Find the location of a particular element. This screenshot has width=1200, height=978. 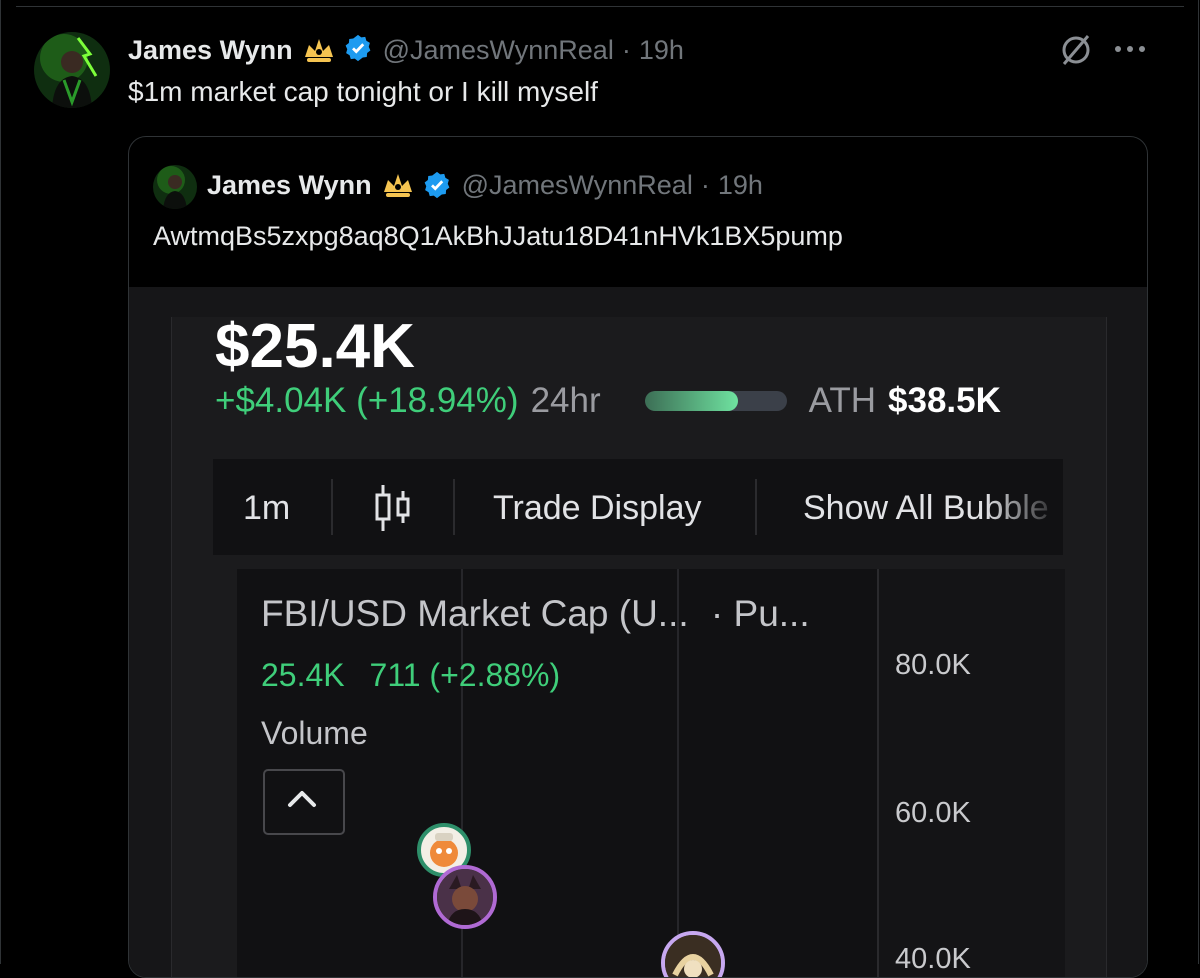

chevron-up-icon is located at coordinates (302, 799).